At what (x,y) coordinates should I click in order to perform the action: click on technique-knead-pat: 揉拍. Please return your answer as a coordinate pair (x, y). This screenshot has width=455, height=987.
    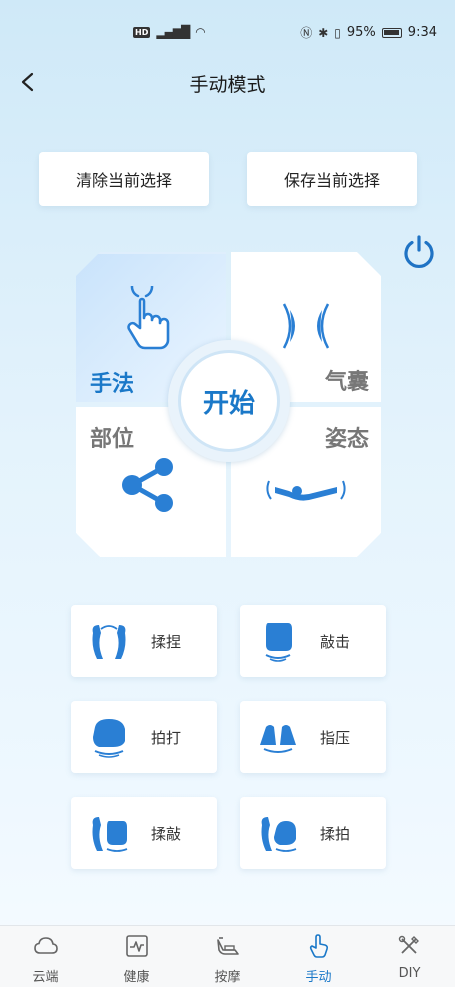
    Looking at the image, I should click on (313, 833).